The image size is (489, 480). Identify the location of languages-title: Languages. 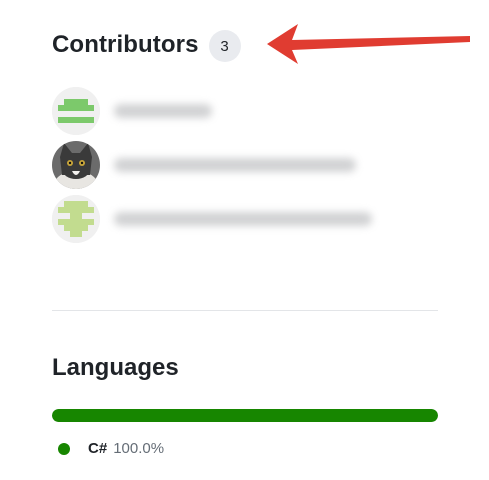
(115, 367).